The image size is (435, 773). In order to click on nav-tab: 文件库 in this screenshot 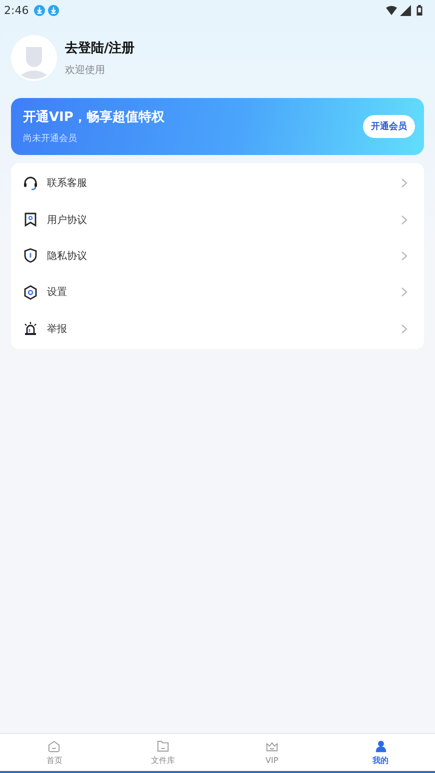, I will do `click(163, 752)`.